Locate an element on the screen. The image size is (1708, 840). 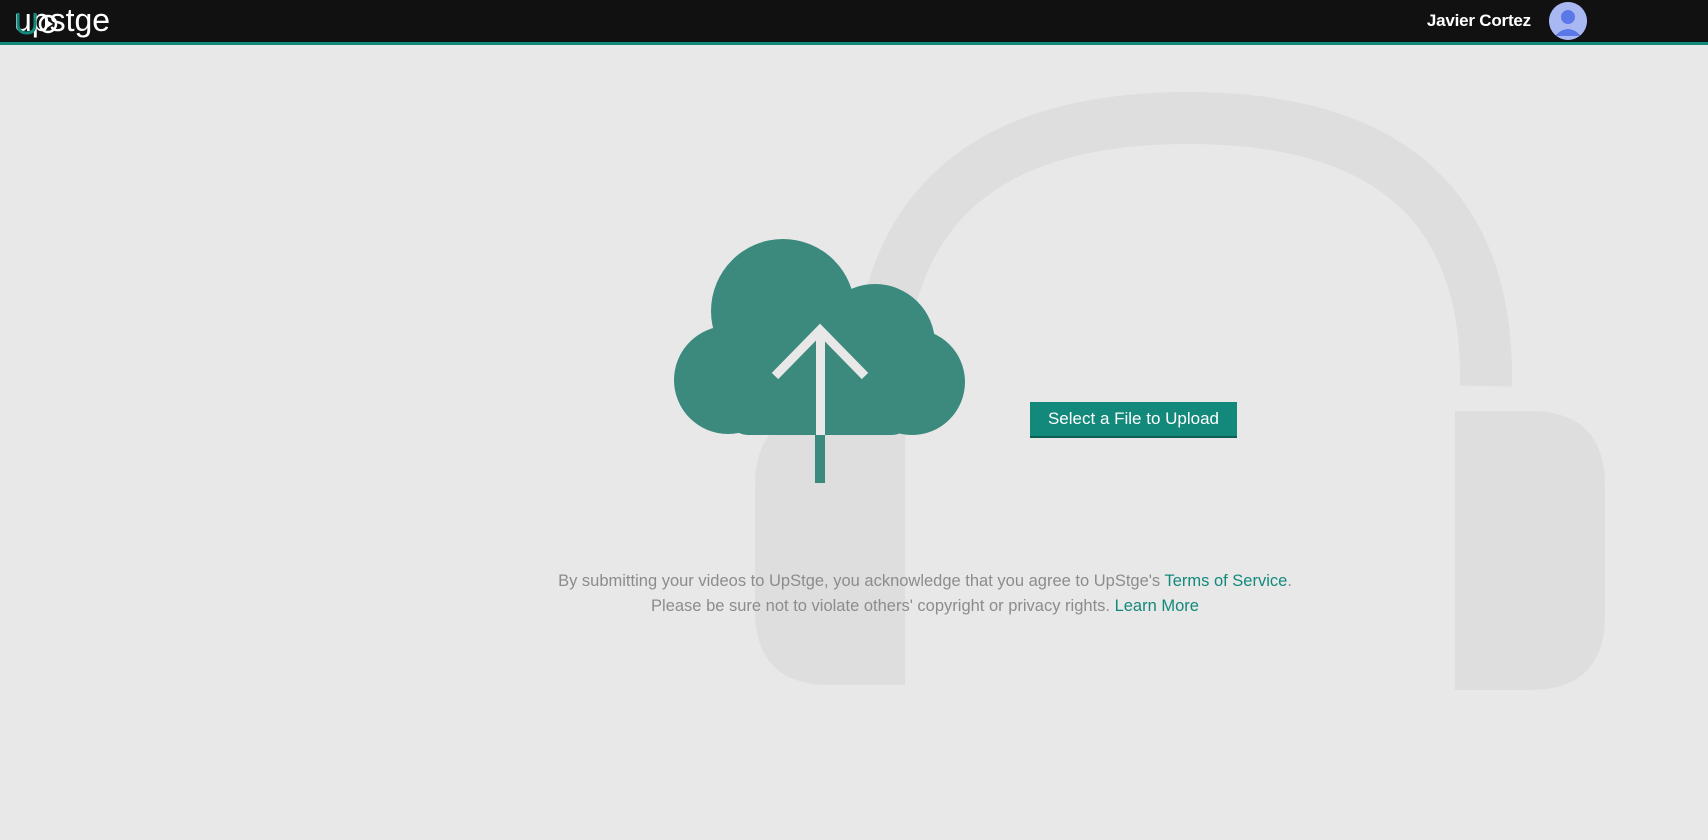
select-file-upload-button: Select a File to Upload is located at coordinates (1133, 420).